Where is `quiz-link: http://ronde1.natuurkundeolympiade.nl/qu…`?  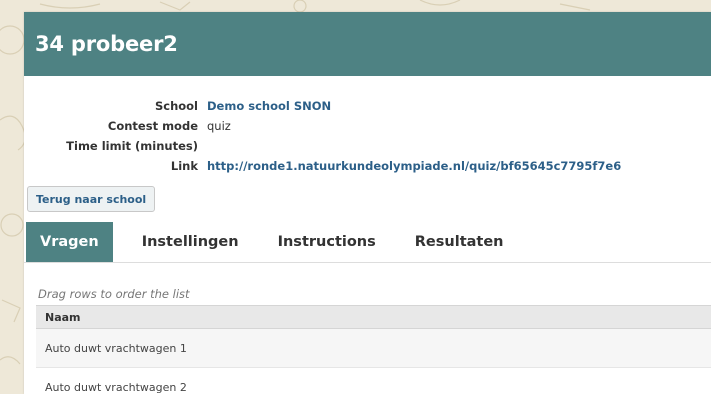
quiz-link: http://ronde1.natuurkundeolympiade.nl/qu… is located at coordinates (414, 166).